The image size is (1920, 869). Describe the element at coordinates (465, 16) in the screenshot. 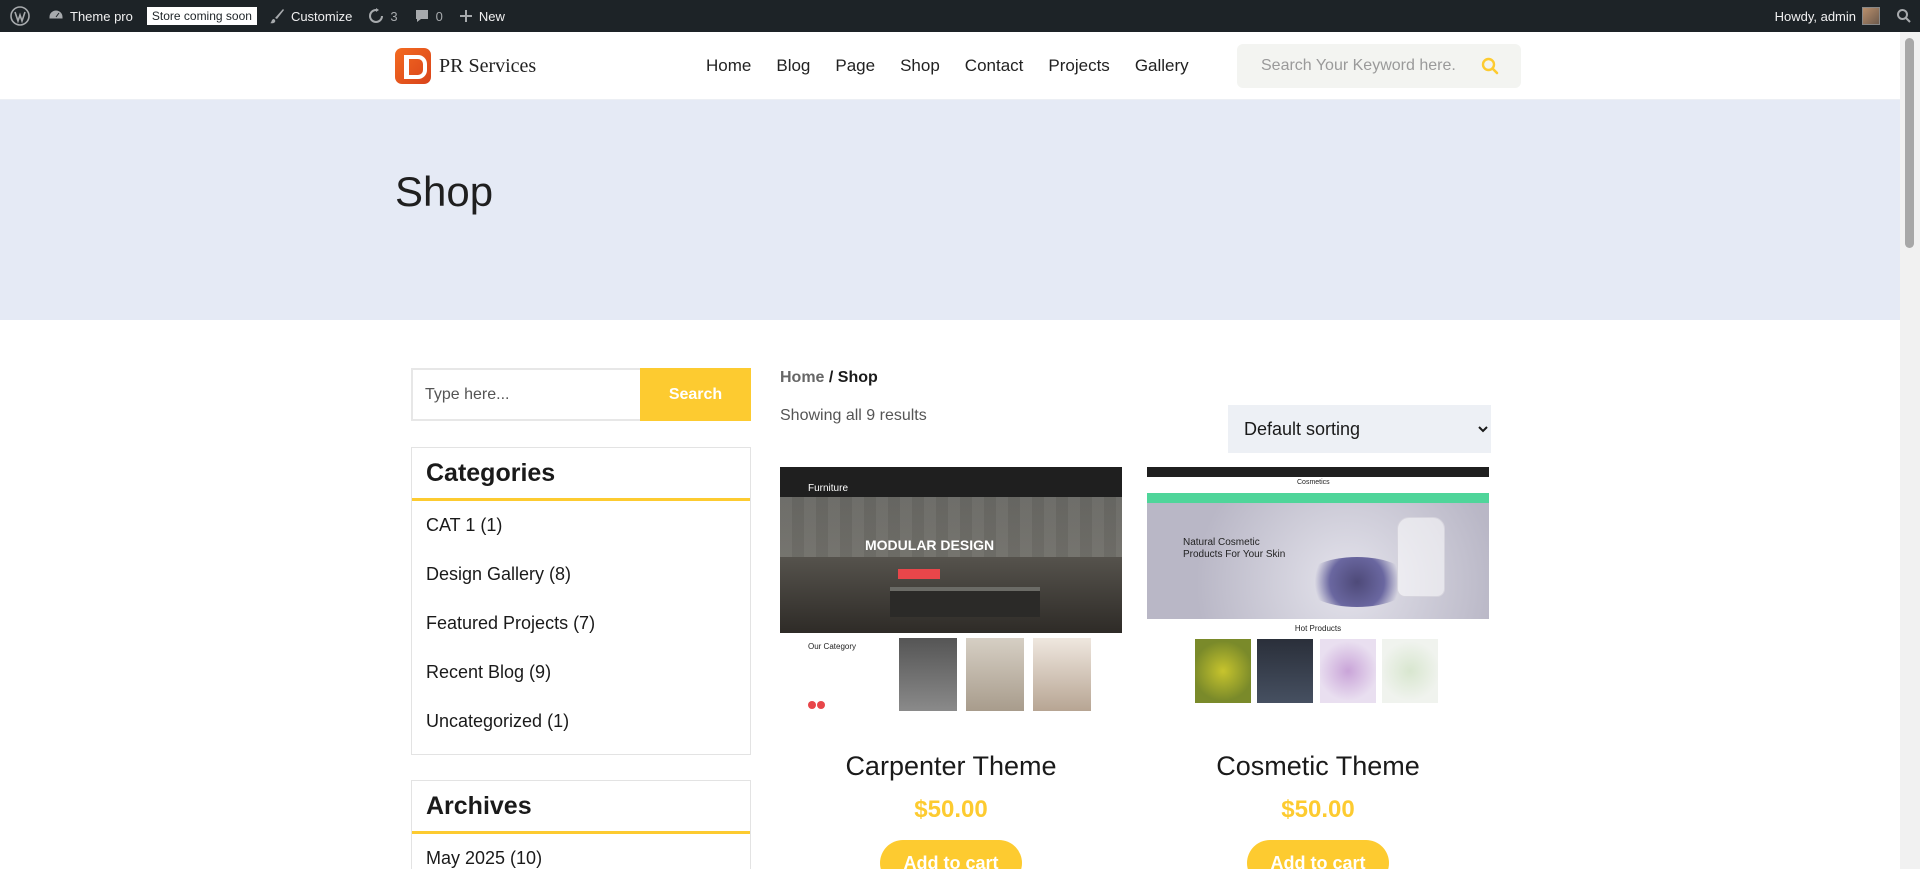

I see `plus-icon` at that location.